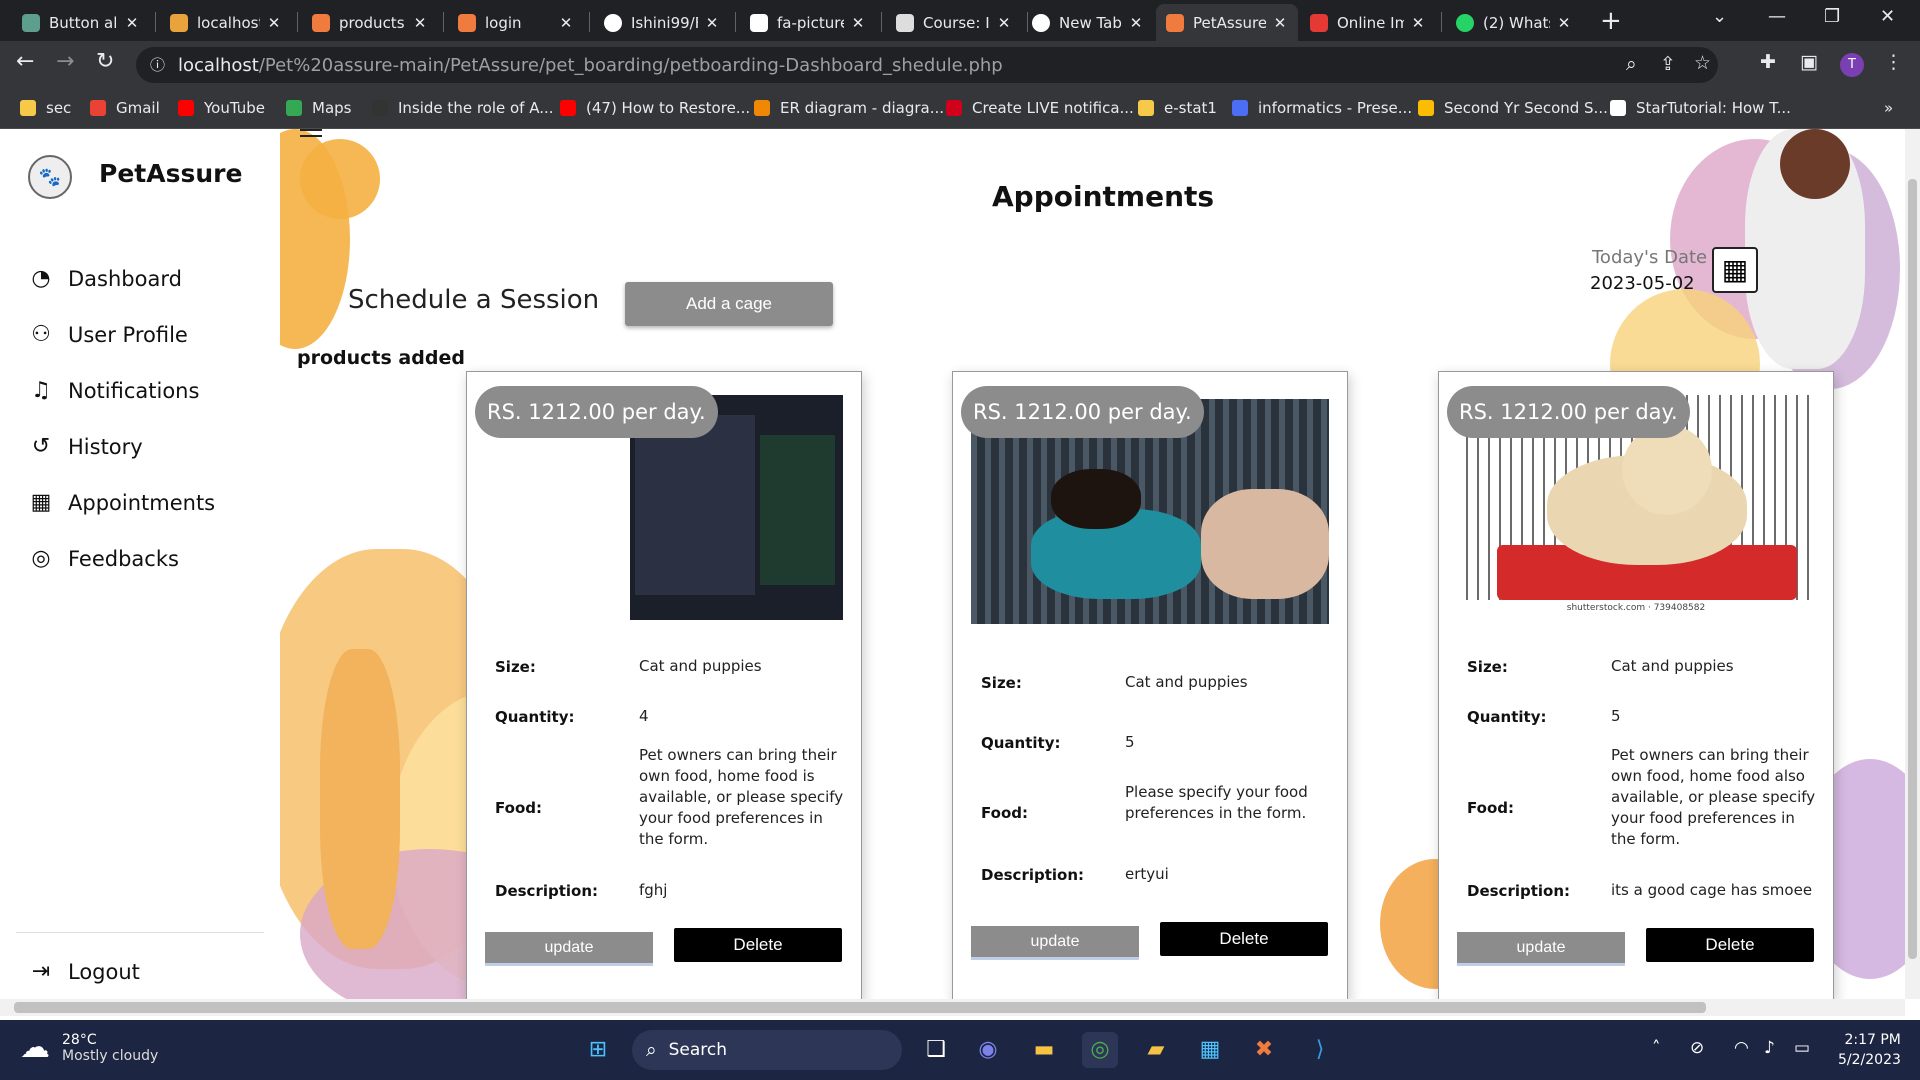  What do you see at coordinates (1088, 22) in the screenshot?
I see `browser-tab: New Tab ✕` at bounding box center [1088, 22].